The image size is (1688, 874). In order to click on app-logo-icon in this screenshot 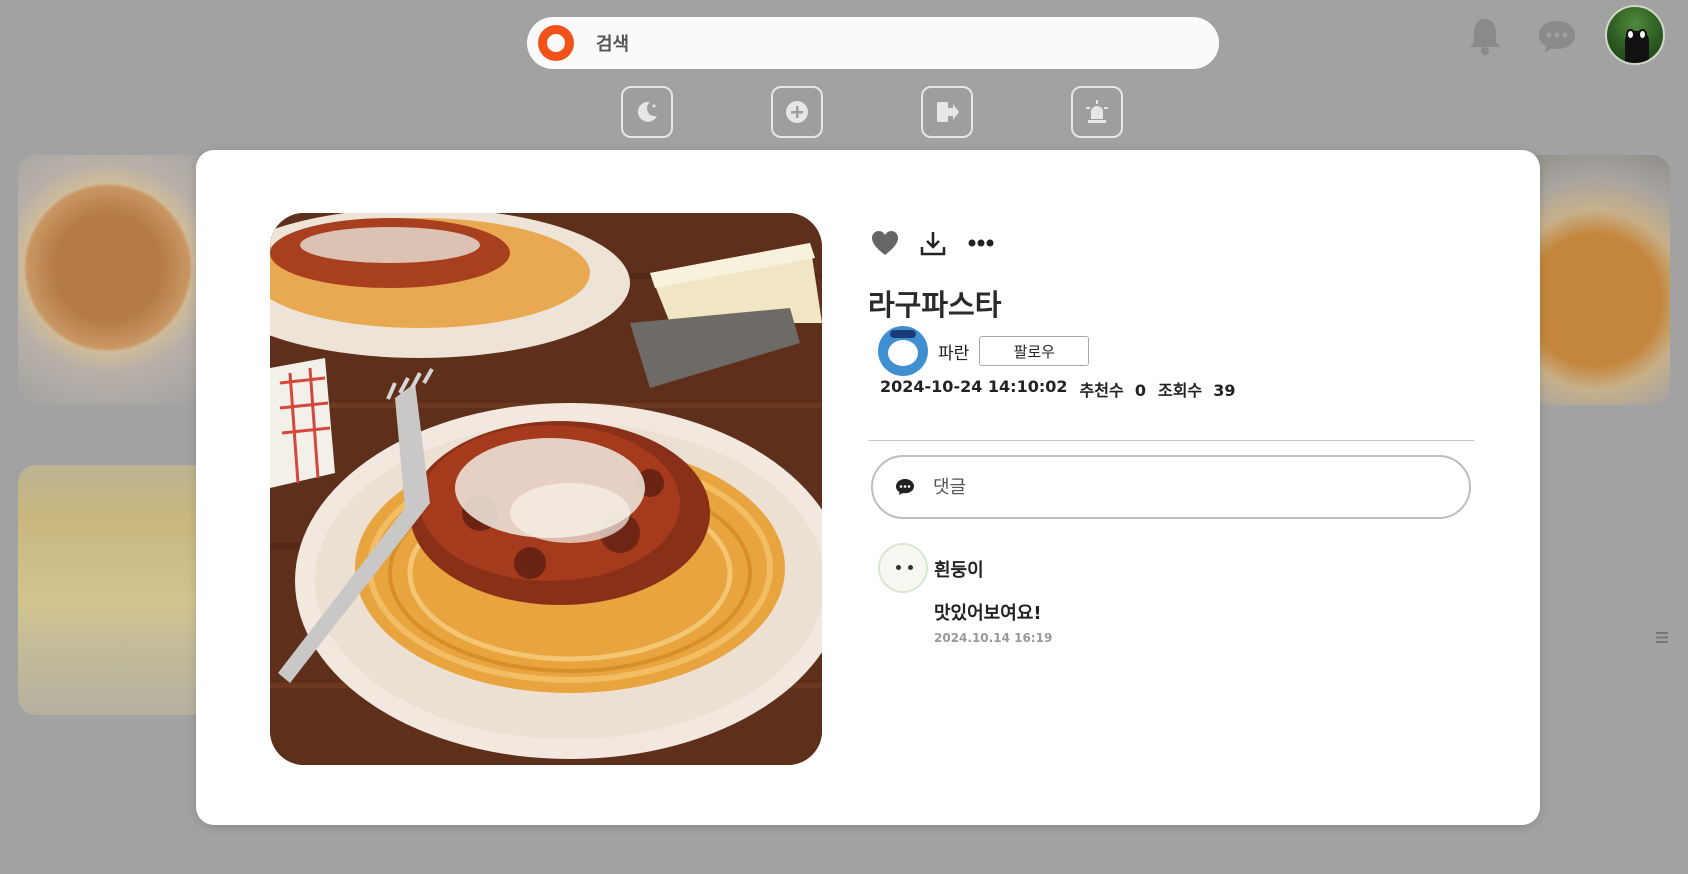, I will do `click(556, 43)`.